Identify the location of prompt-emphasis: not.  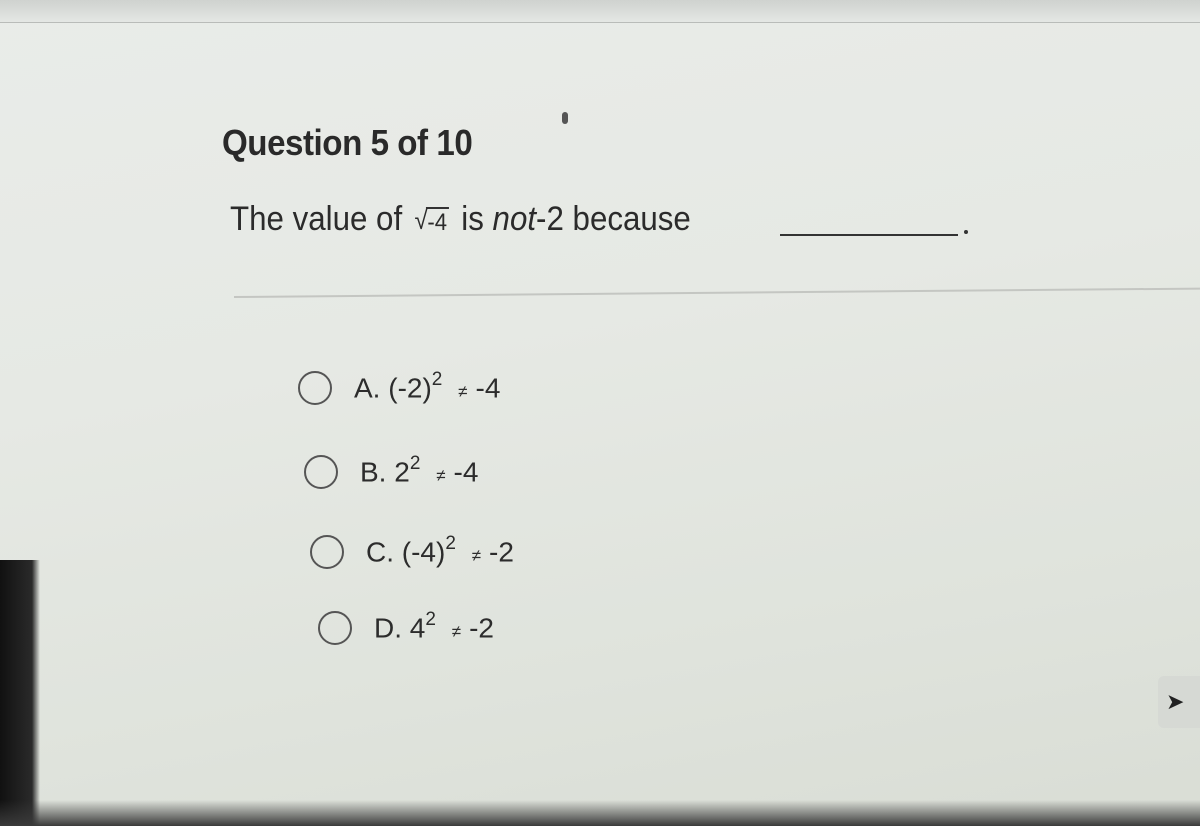
(514, 219).